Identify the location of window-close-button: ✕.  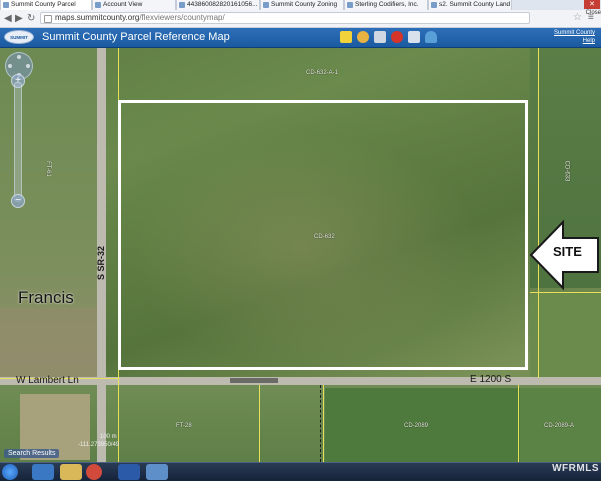
(592, 4).